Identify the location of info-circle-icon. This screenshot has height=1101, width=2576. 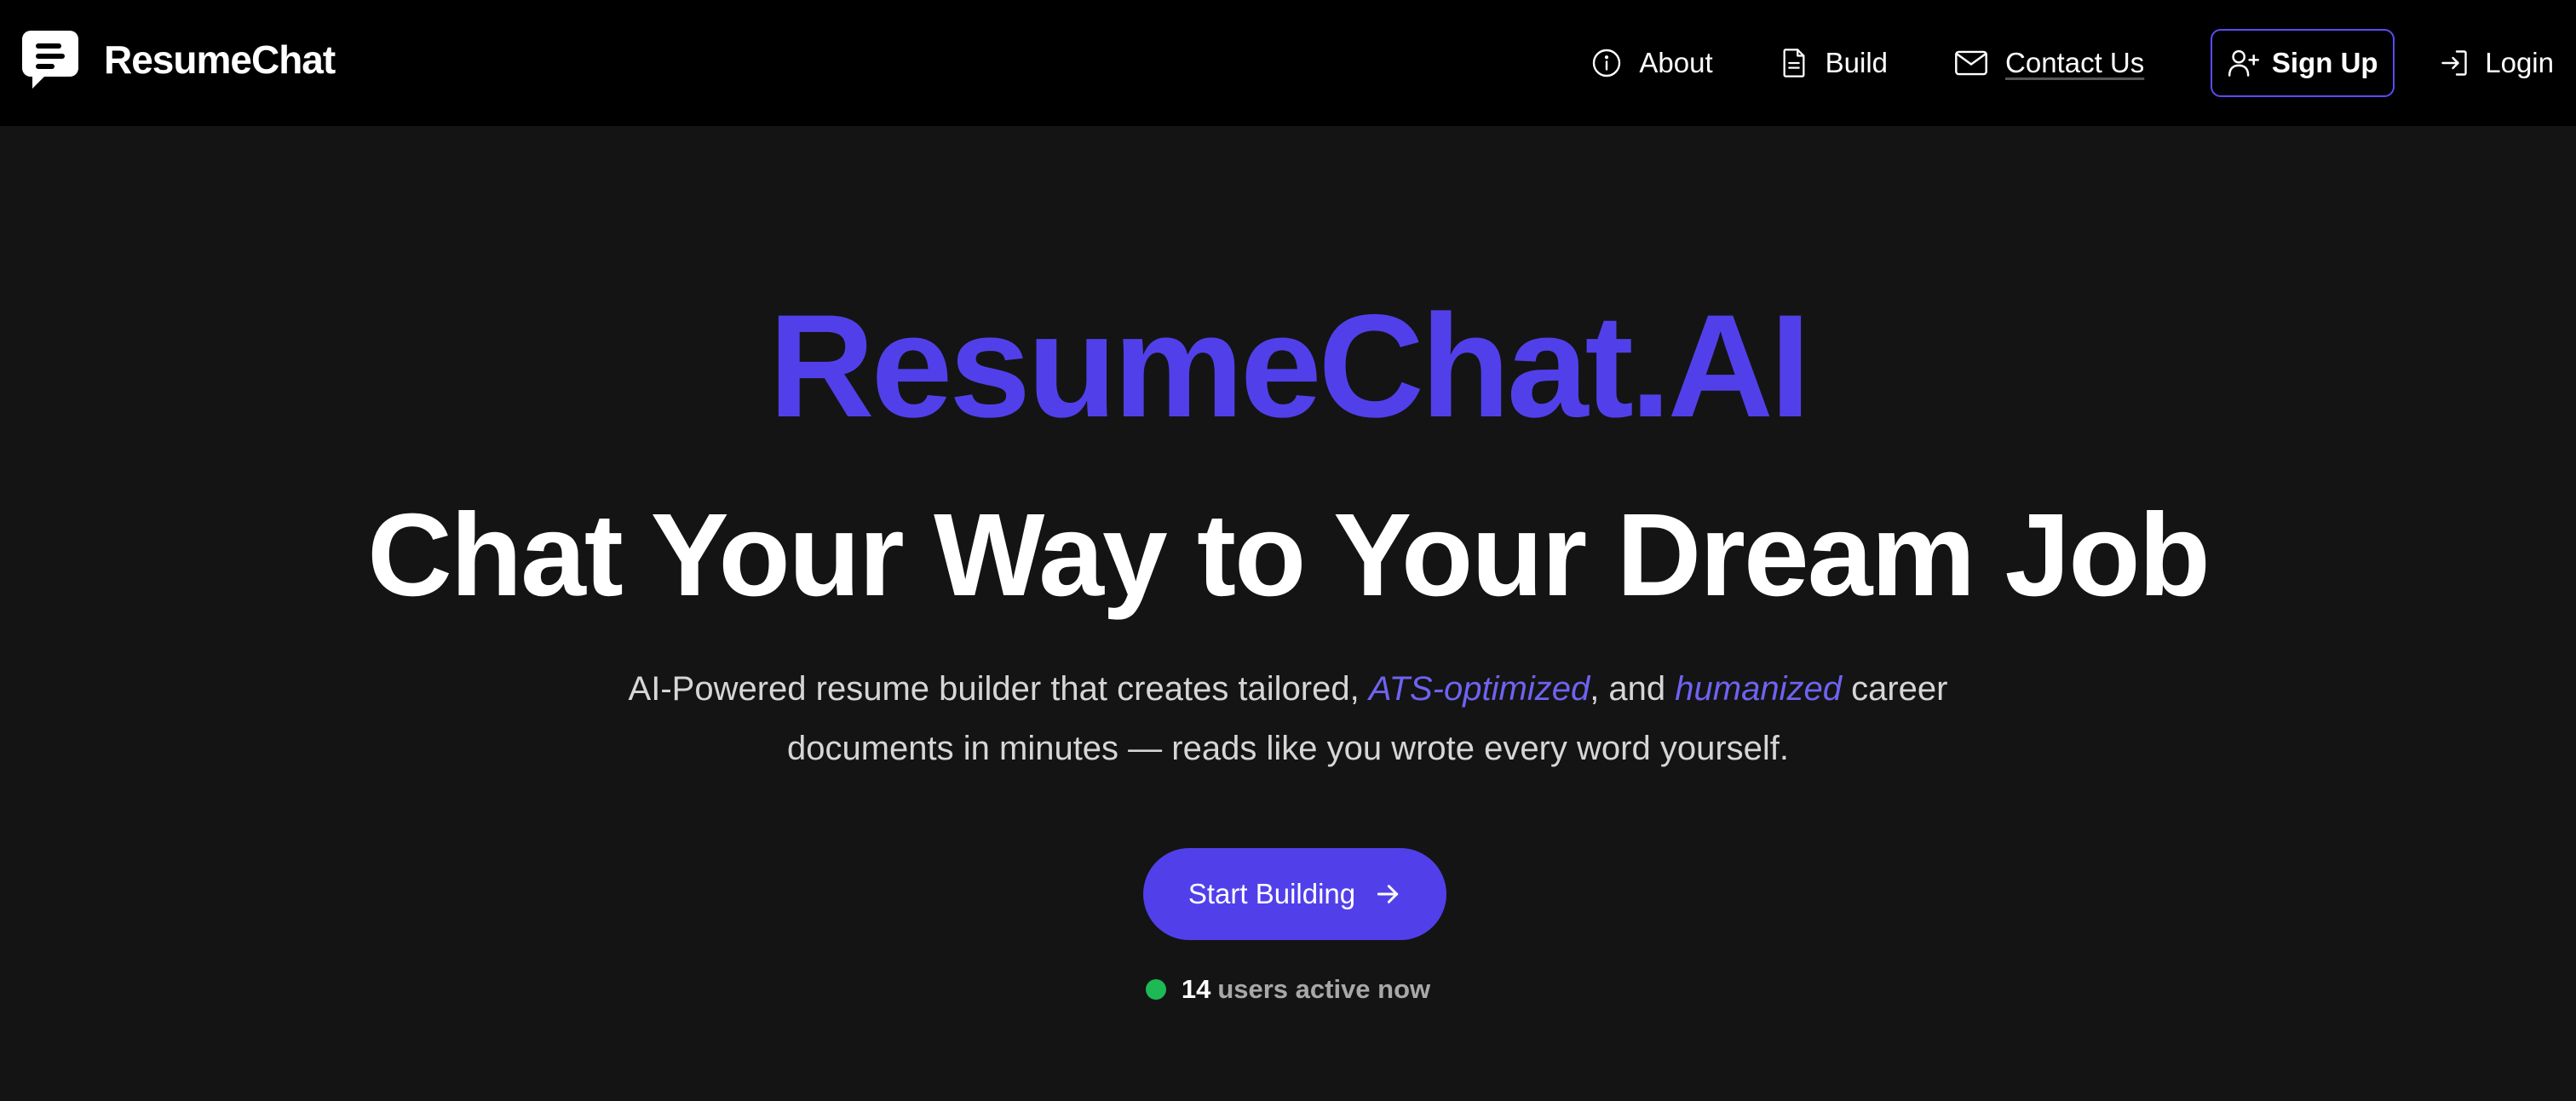
(1607, 63).